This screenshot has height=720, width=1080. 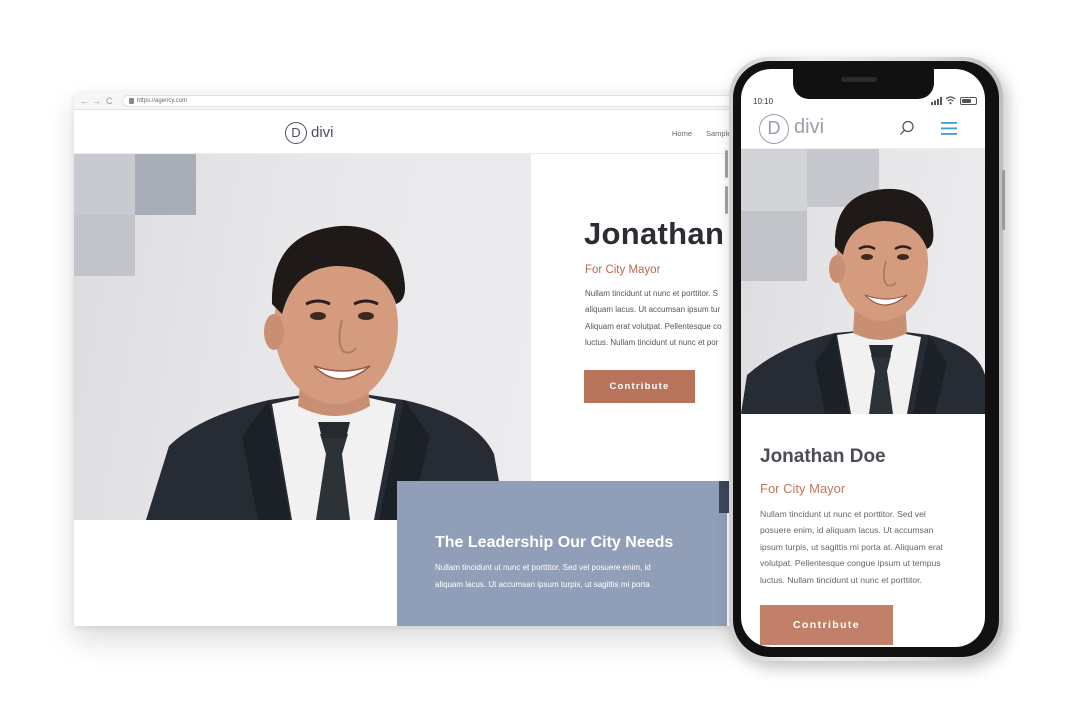 I want to click on reload-icon: C, so click(x=109, y=101).